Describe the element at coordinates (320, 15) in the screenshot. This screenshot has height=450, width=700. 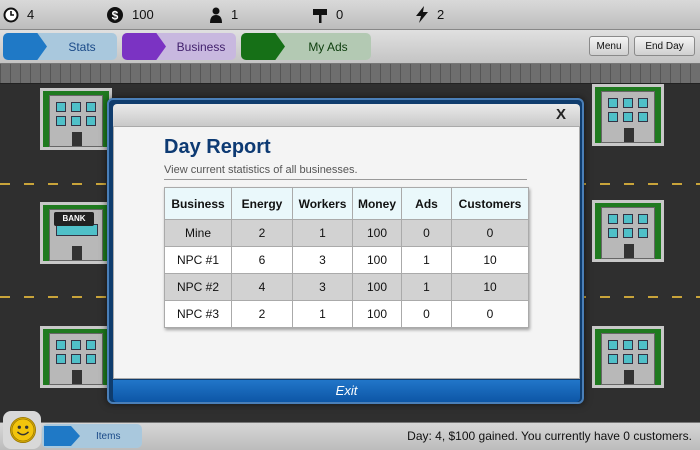
I see `signpost-icon` at that location.